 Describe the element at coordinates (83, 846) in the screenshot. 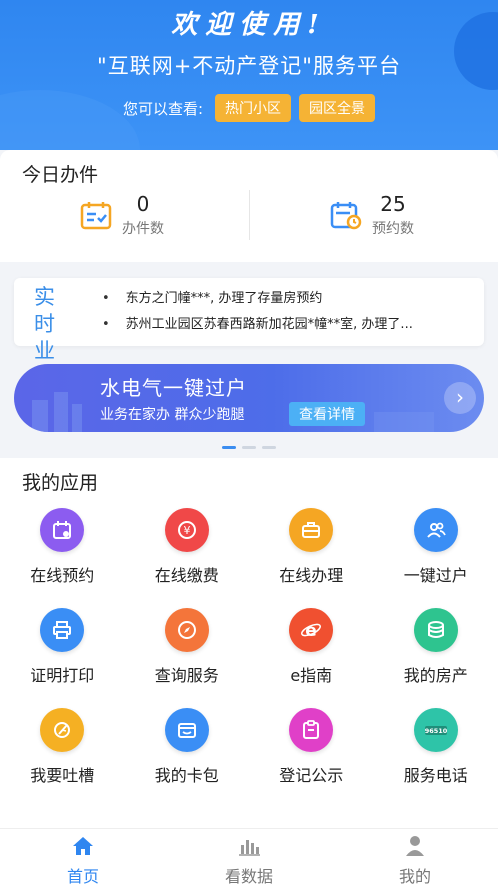

I see `home-icon` at that location.